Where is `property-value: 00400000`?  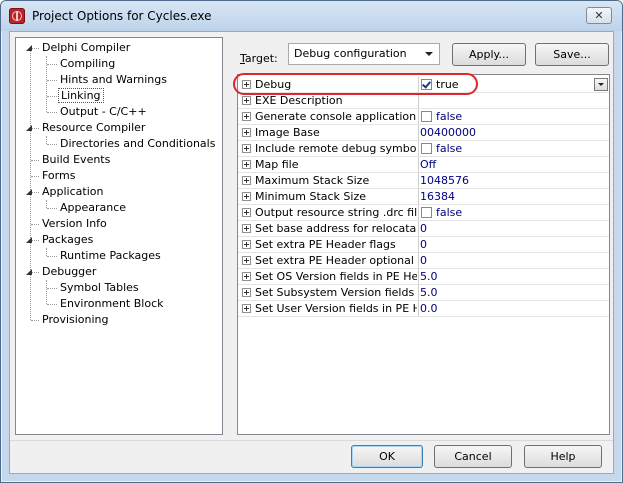 property-value: 00400000 is located at coordinates (448, 132).